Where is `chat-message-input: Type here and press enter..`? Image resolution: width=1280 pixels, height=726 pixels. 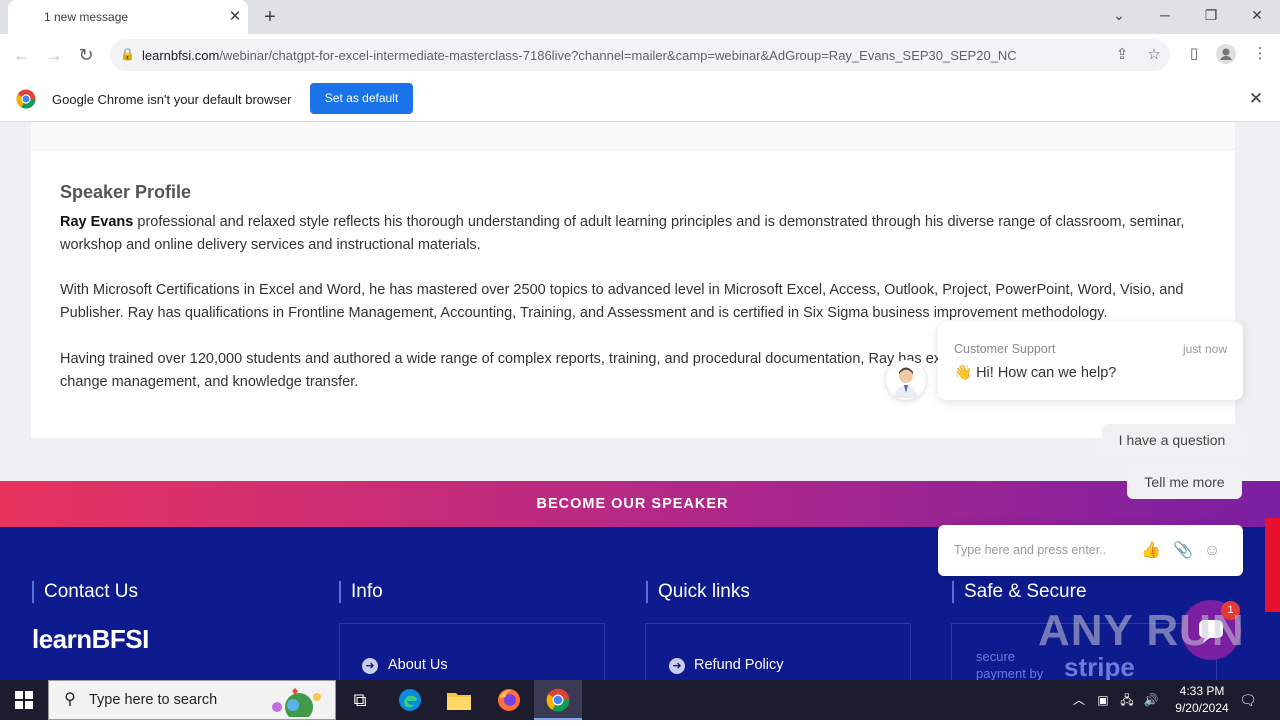 chat-message-input: Type here and press enter.. is located at coordinates (1044, 550).